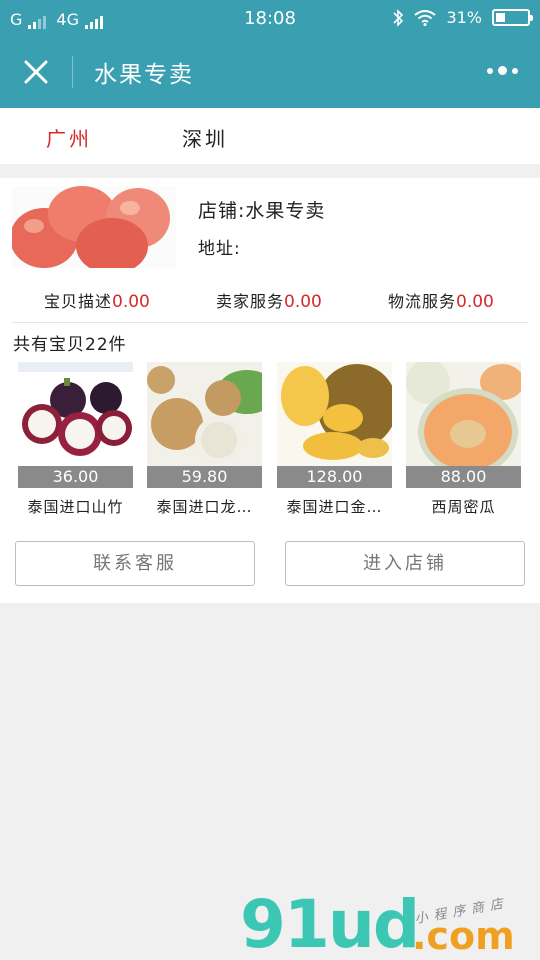 Image resolution: width=540 pixels, height=960 pixels. Describe the element at coordinates (78, 301) in the screenshot. I see `rating-label: 宝贝描述` at that location.